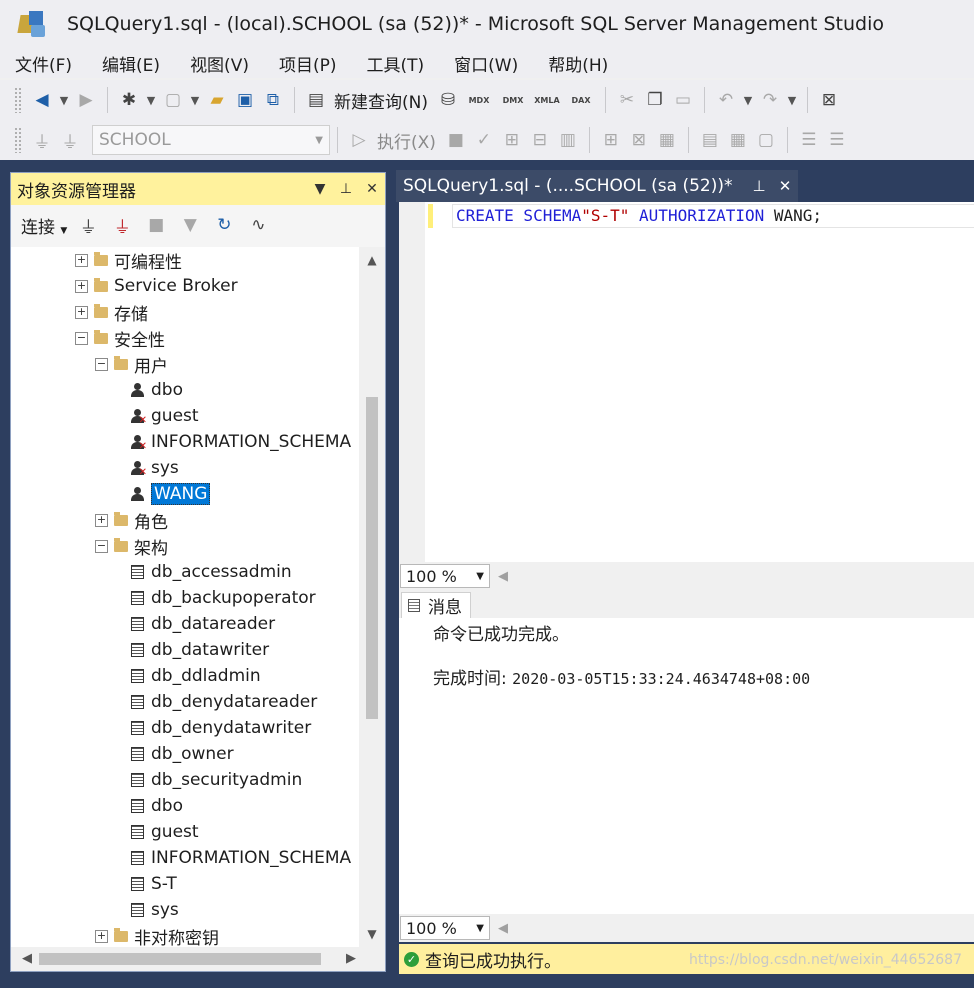  Describe the element at coordinates (165, 832) in the screenshot. I see `tree-item: guest` at that location.